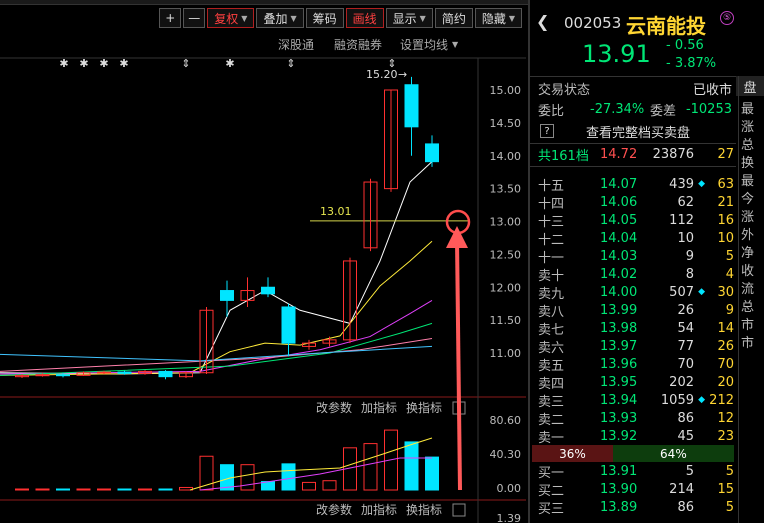  Describe the element at coordinates (633, 418) in the screenshot. I see `ask-level-row: 卖二 13.93 86 12` at that location.